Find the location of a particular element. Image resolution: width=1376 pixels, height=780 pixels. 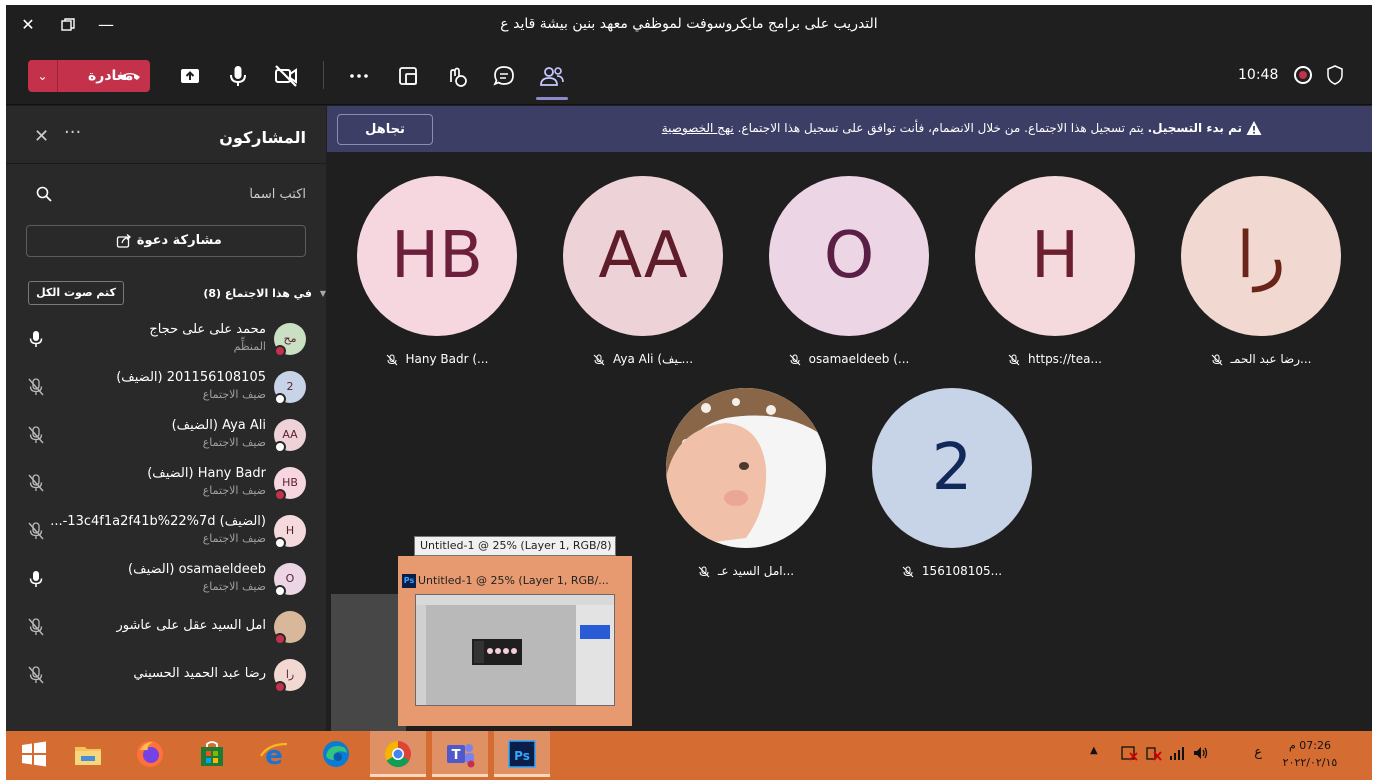

close-window-icon: ✕ is located at coordinates (28, 25).